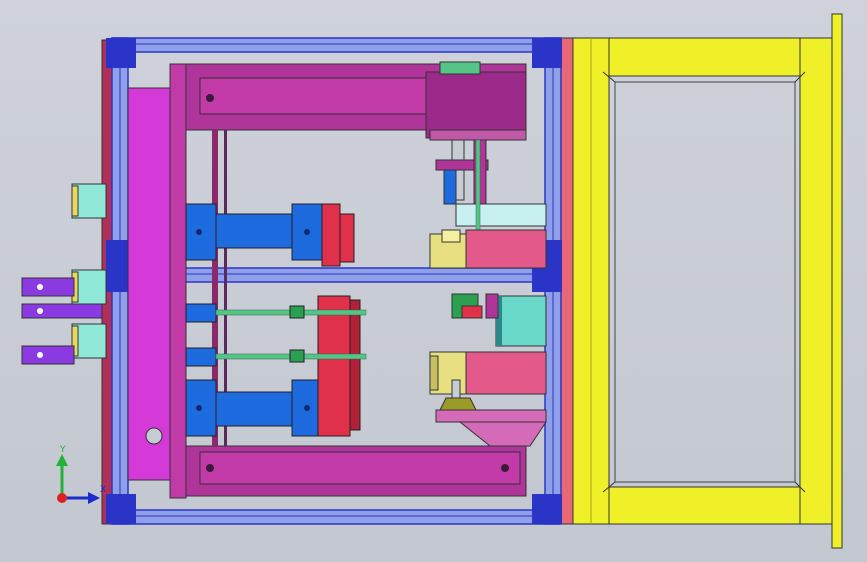 This screenshot has height=562, width=867. Describe the element at coordinates (499, 320) in the screenshot. I see `teal-motor` at that location.